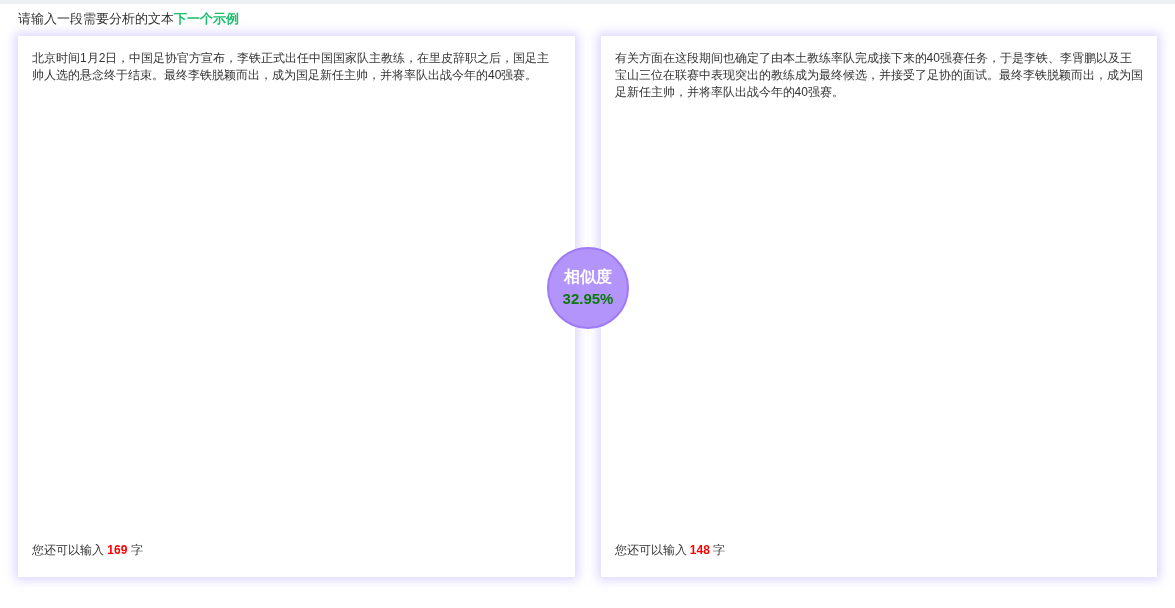  What do you see at coordinates (670, 550) in the screenshot?
I see `remaining-characters-text: 您还可以输入 148 字` at bounding box center [670, 550].